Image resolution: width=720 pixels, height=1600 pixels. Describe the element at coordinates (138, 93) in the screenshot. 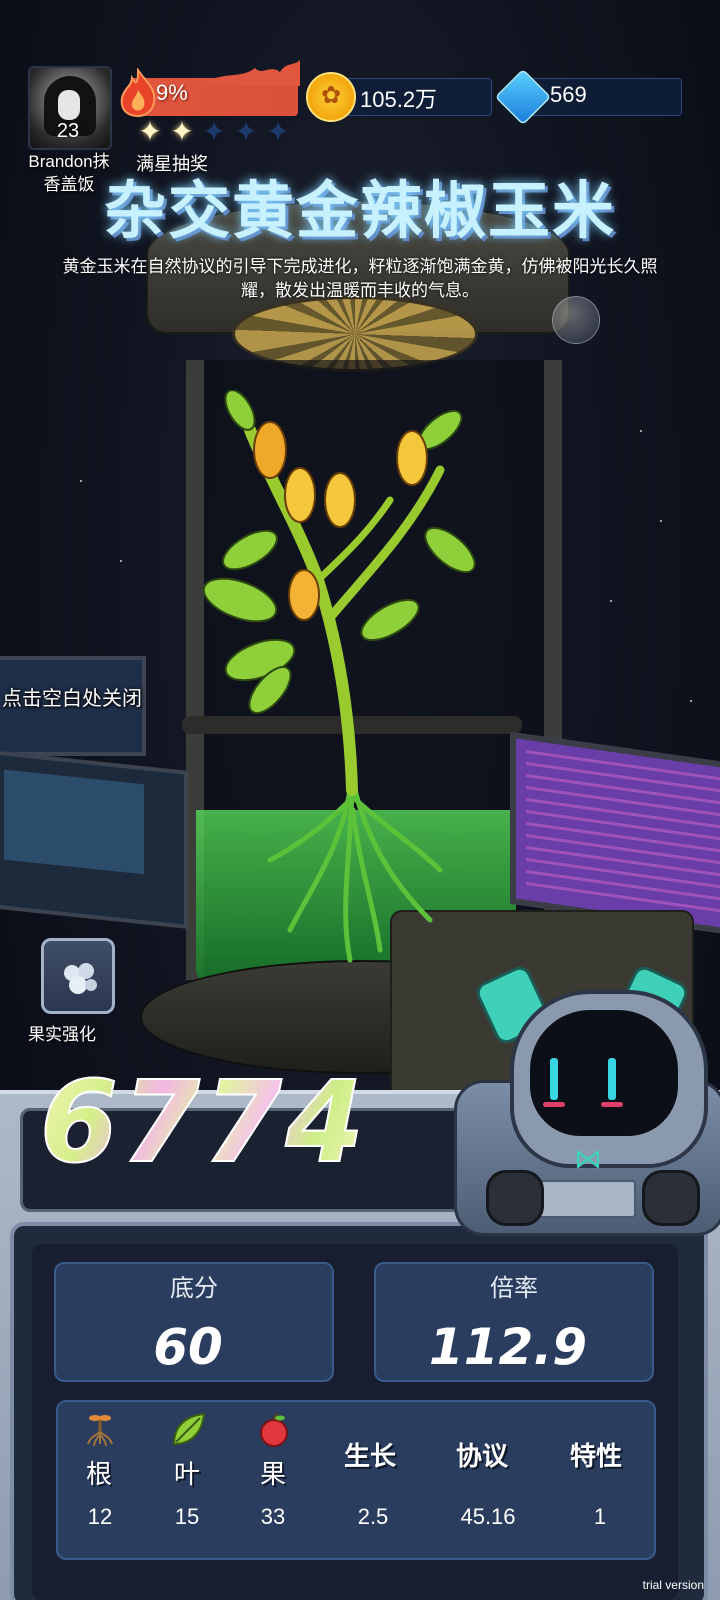

I see `fire-icon` at that location.